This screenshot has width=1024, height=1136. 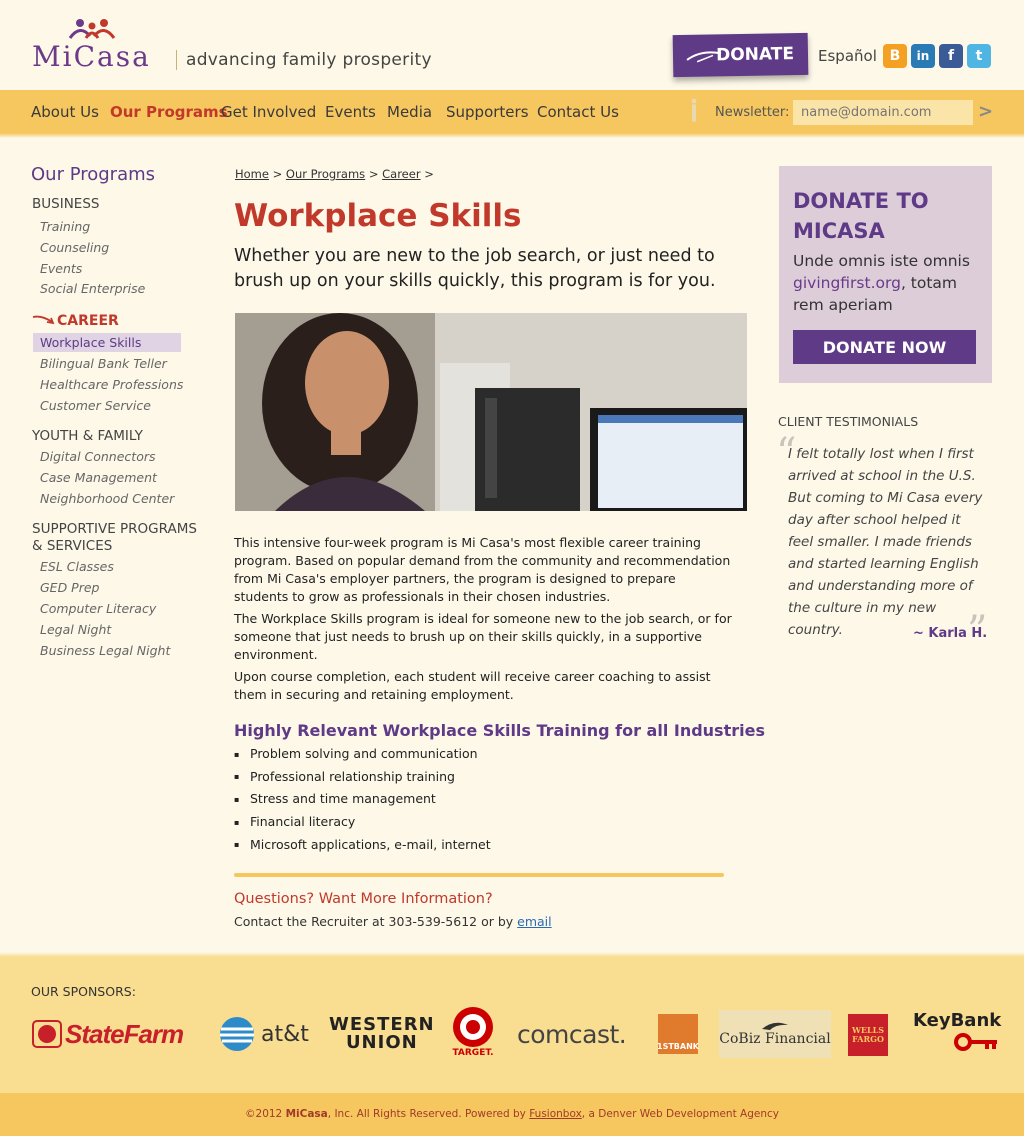 I want to click on close-quote-icon: ”, so click(x=977, y=631).